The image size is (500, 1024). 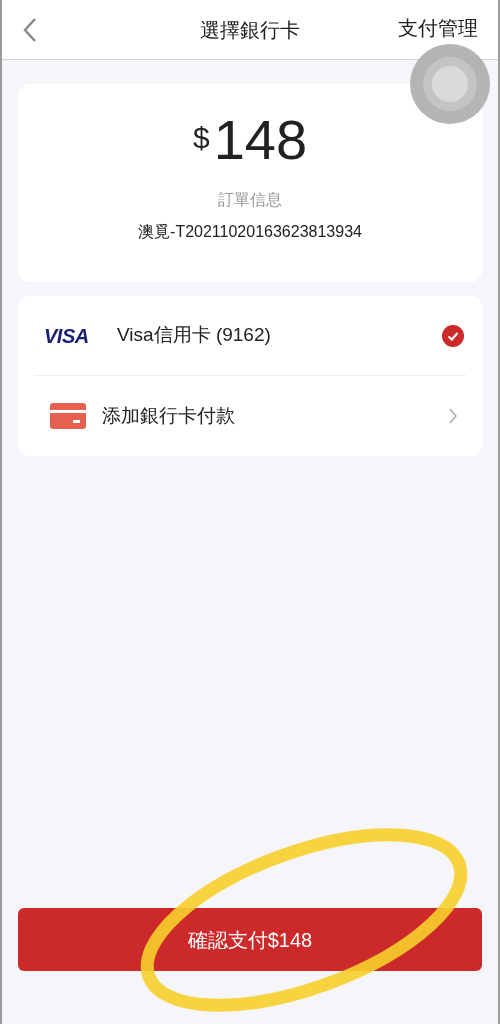 What do you see at coordinates (453, 416) in the screenshot?
I see `chevron-right-icon` at bounding box center [453, 416].